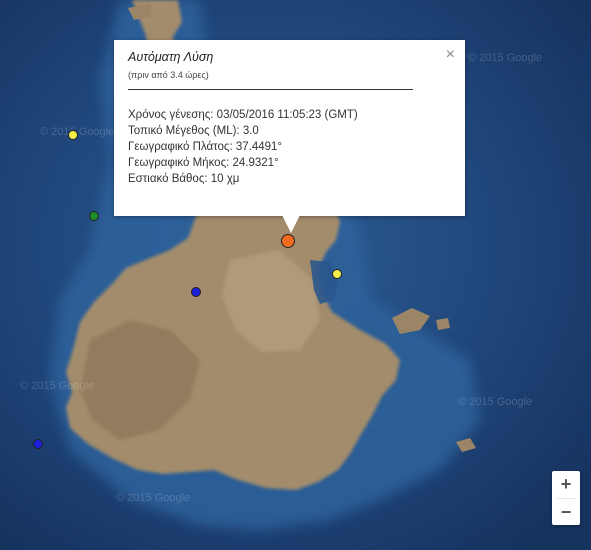 This screenshot has width=591, height=550. Describe the element at coordinates (291, 224) in the screenshot. I see `popup-pointer` at that location.